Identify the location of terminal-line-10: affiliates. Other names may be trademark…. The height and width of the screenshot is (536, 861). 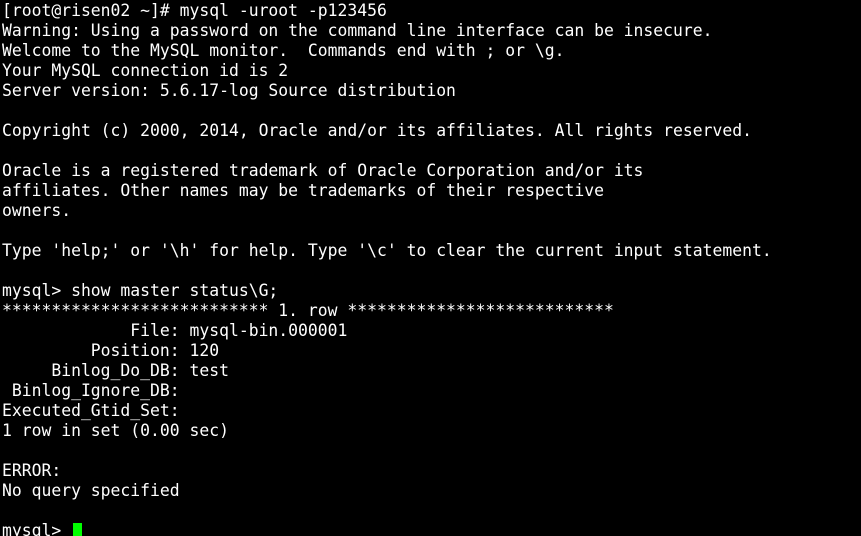
(303, 190).